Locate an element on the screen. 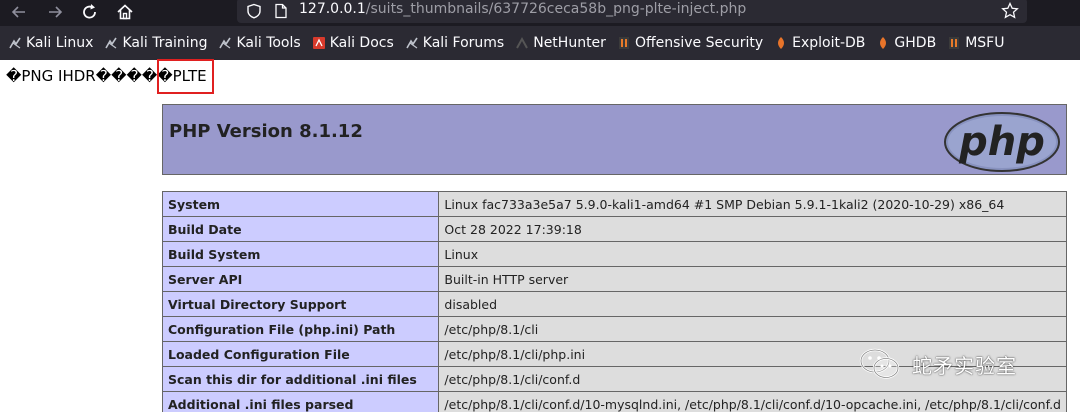 The image size is (1080, 412). star-icon is located at coordinates (1010, 10).